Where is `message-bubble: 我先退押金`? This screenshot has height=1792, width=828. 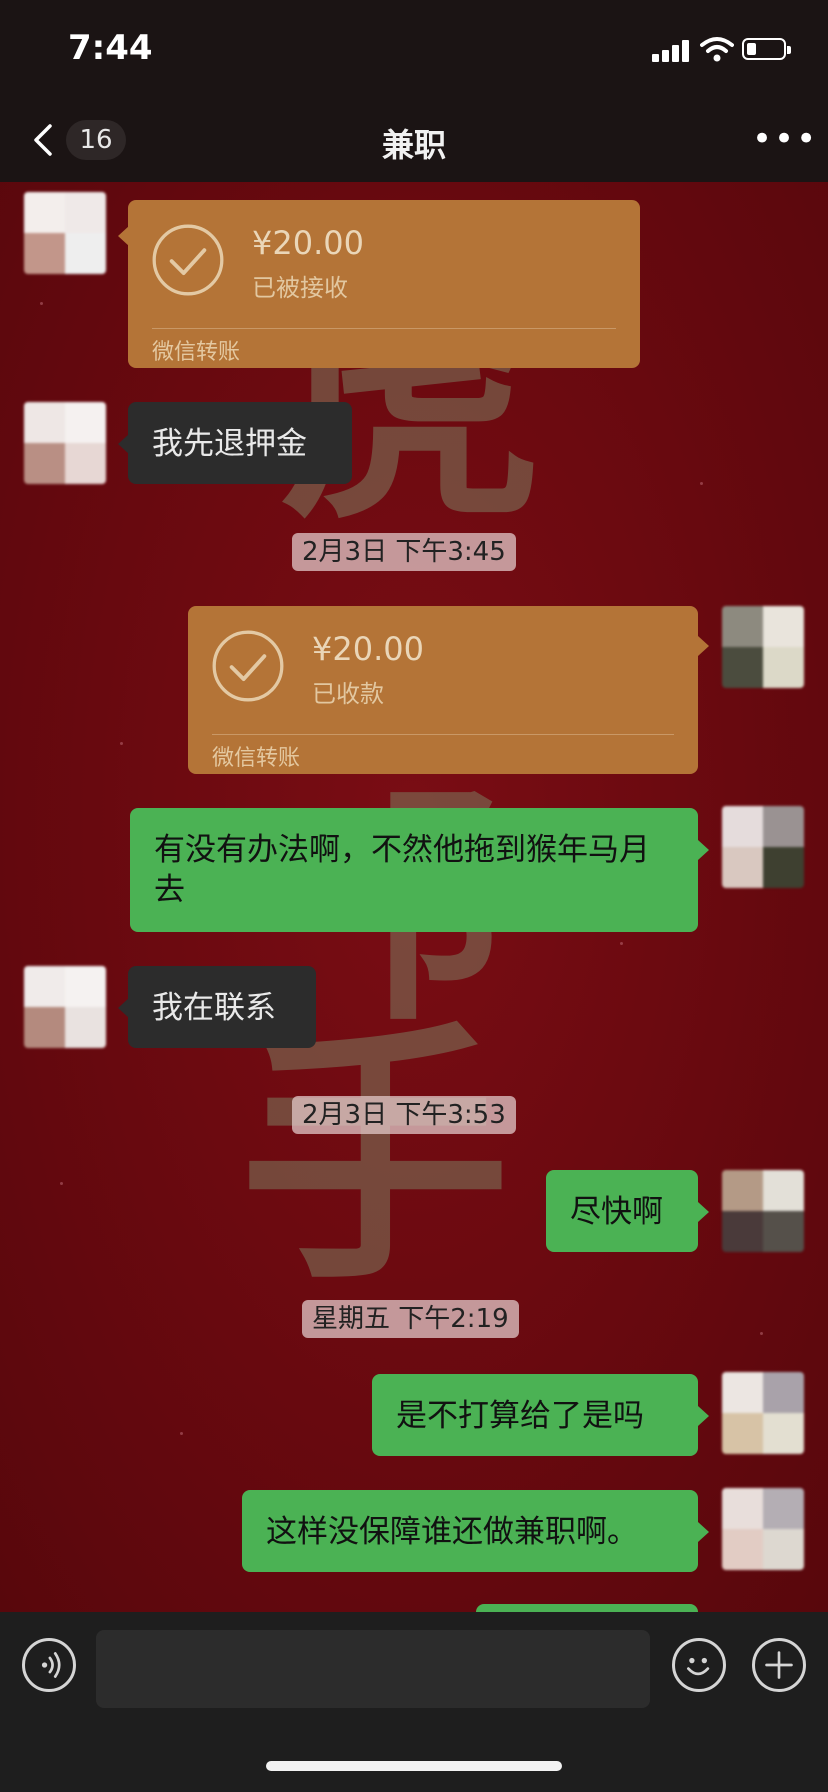 message-bubble: 我先退押金 is located at coordinates (240, 443).